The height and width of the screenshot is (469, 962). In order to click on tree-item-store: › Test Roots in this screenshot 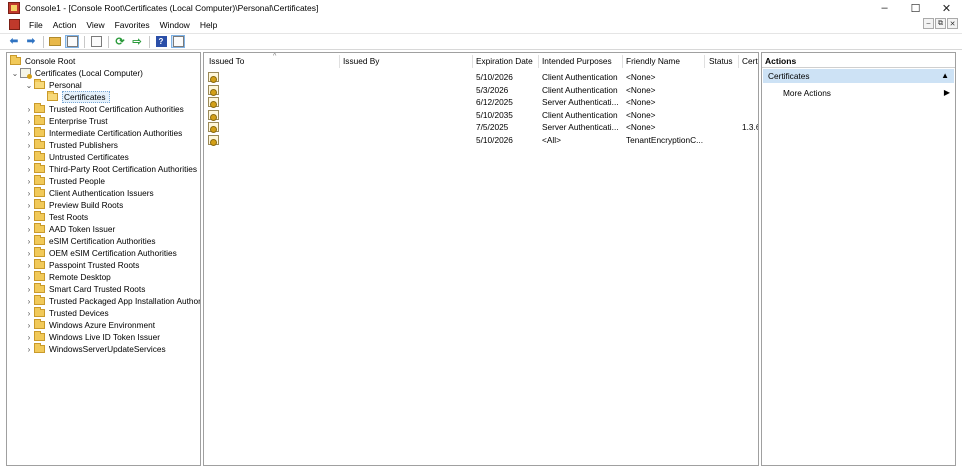, I will do `click(56, 217)`.